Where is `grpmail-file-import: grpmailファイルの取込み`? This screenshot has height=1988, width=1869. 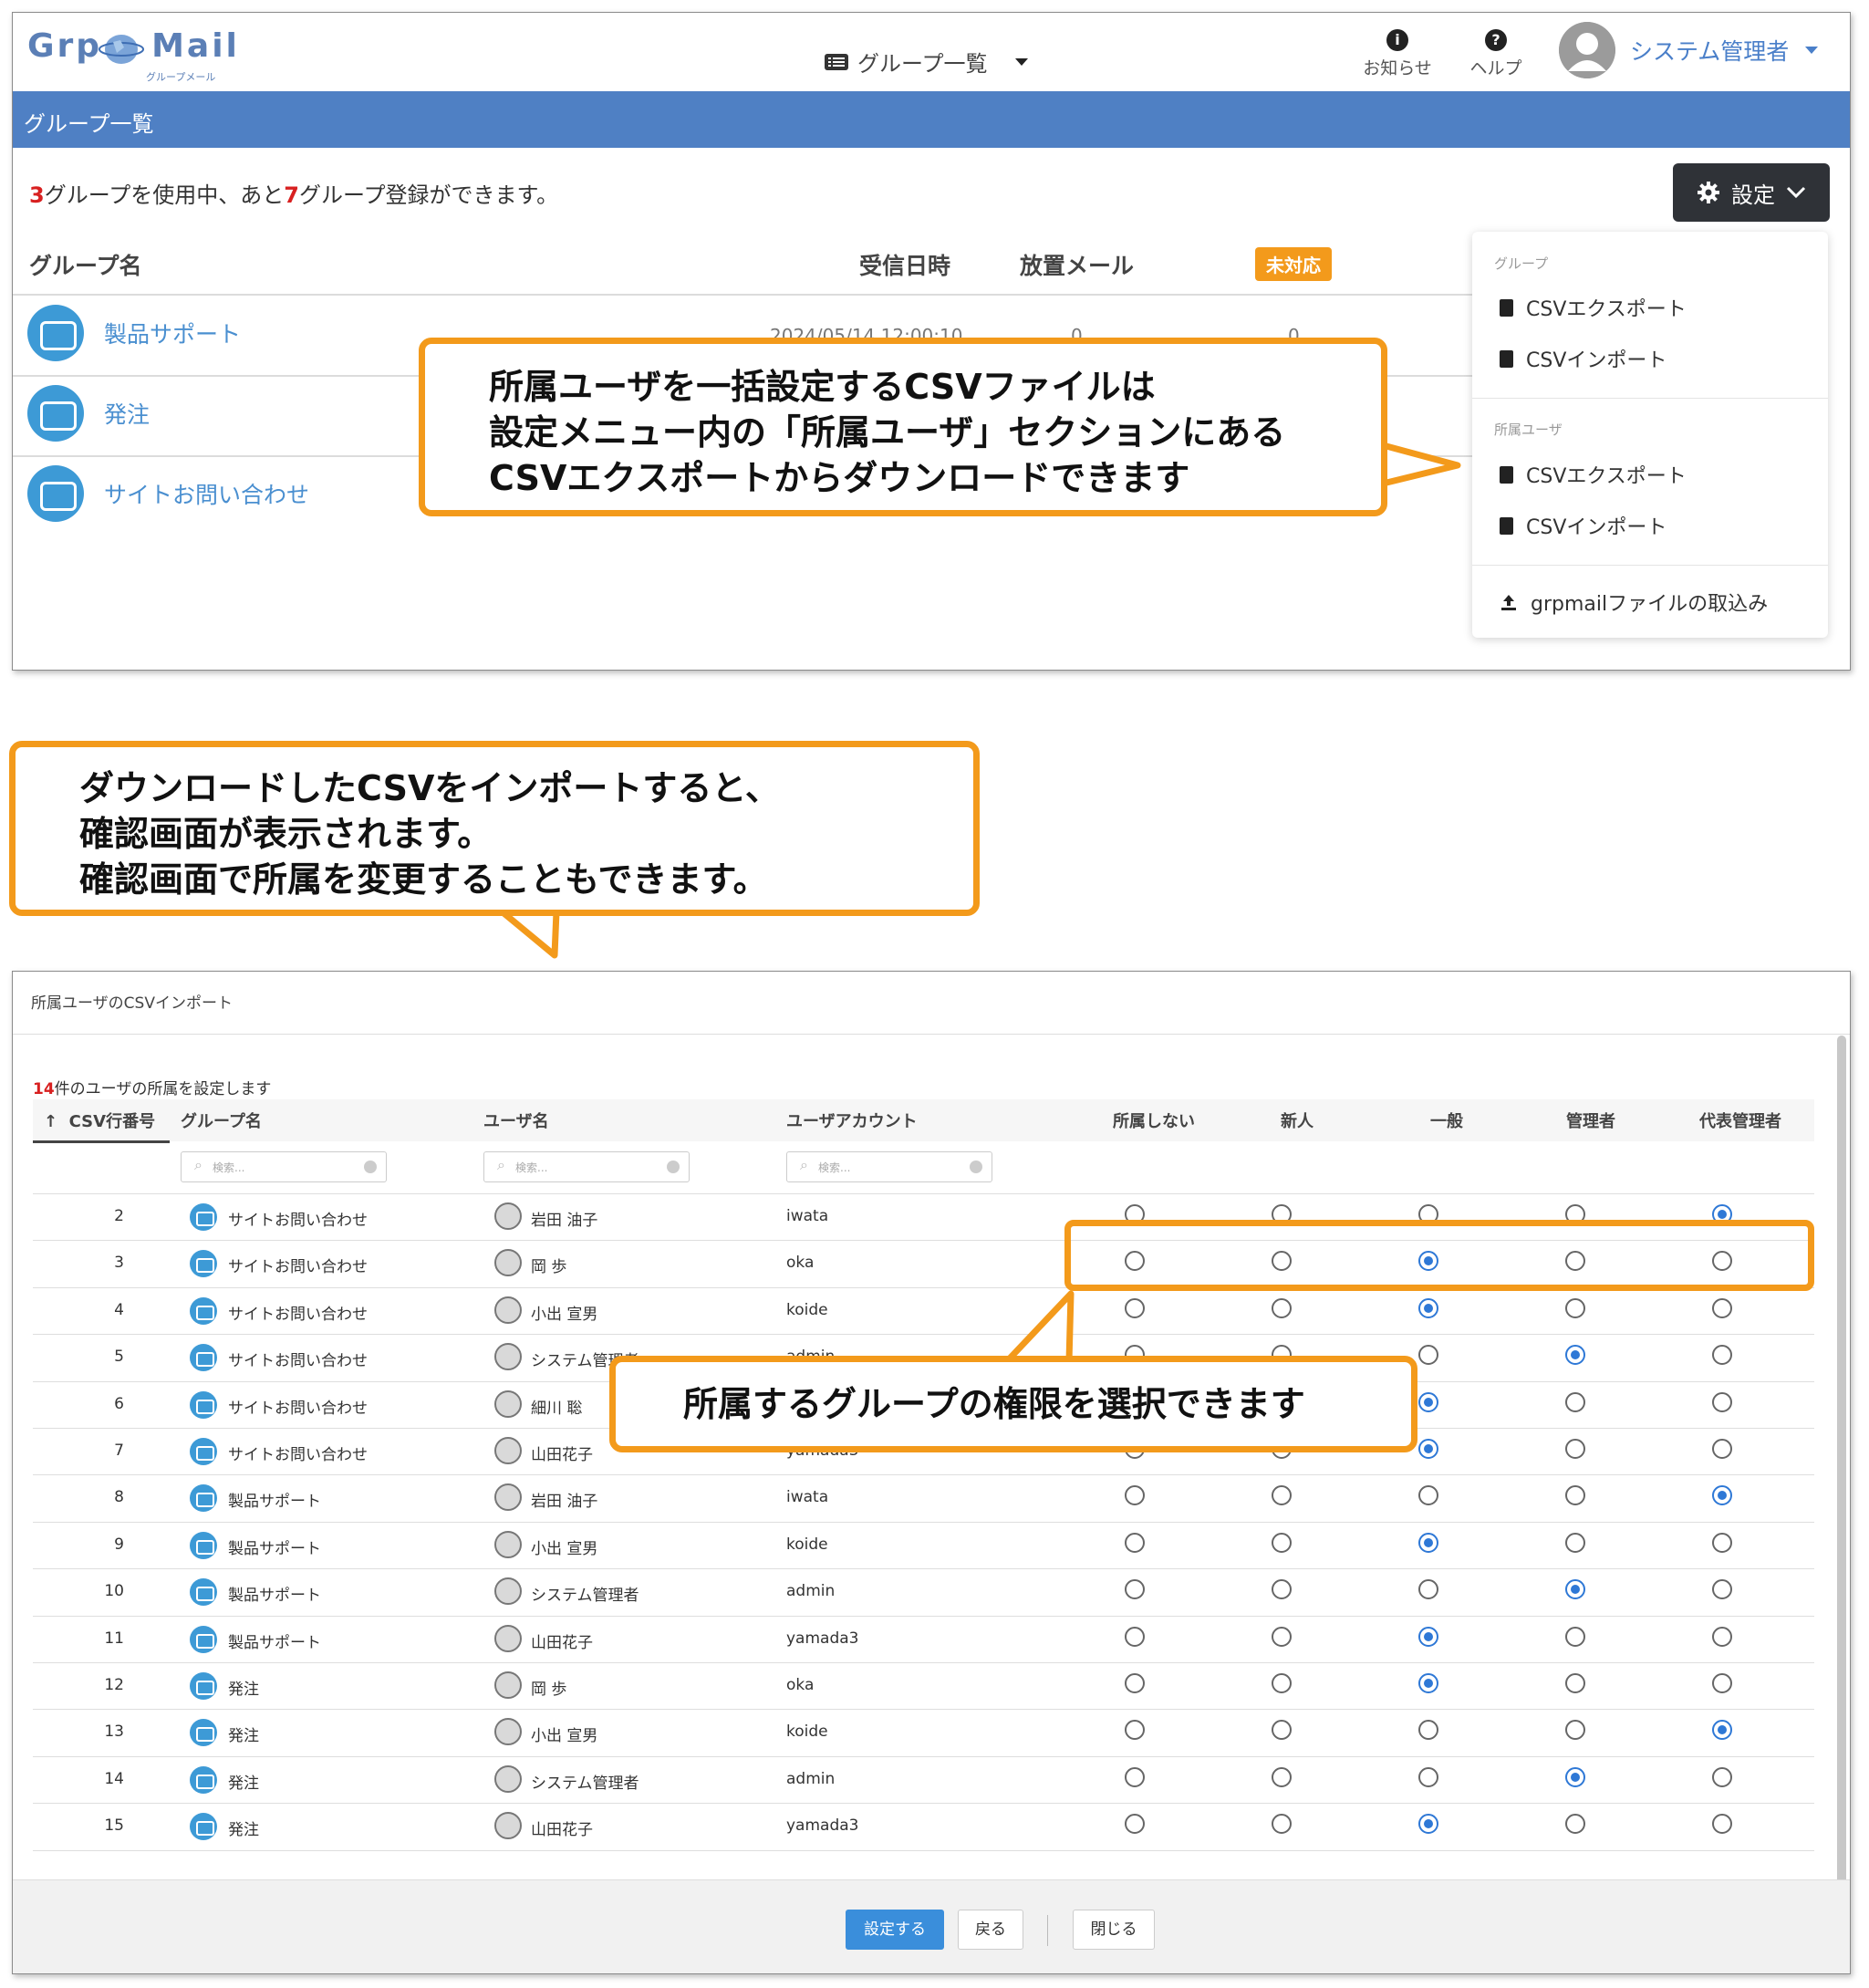 grpmail-file-import: grpmailファイルの取込み is located at coordinates (1634, 603).